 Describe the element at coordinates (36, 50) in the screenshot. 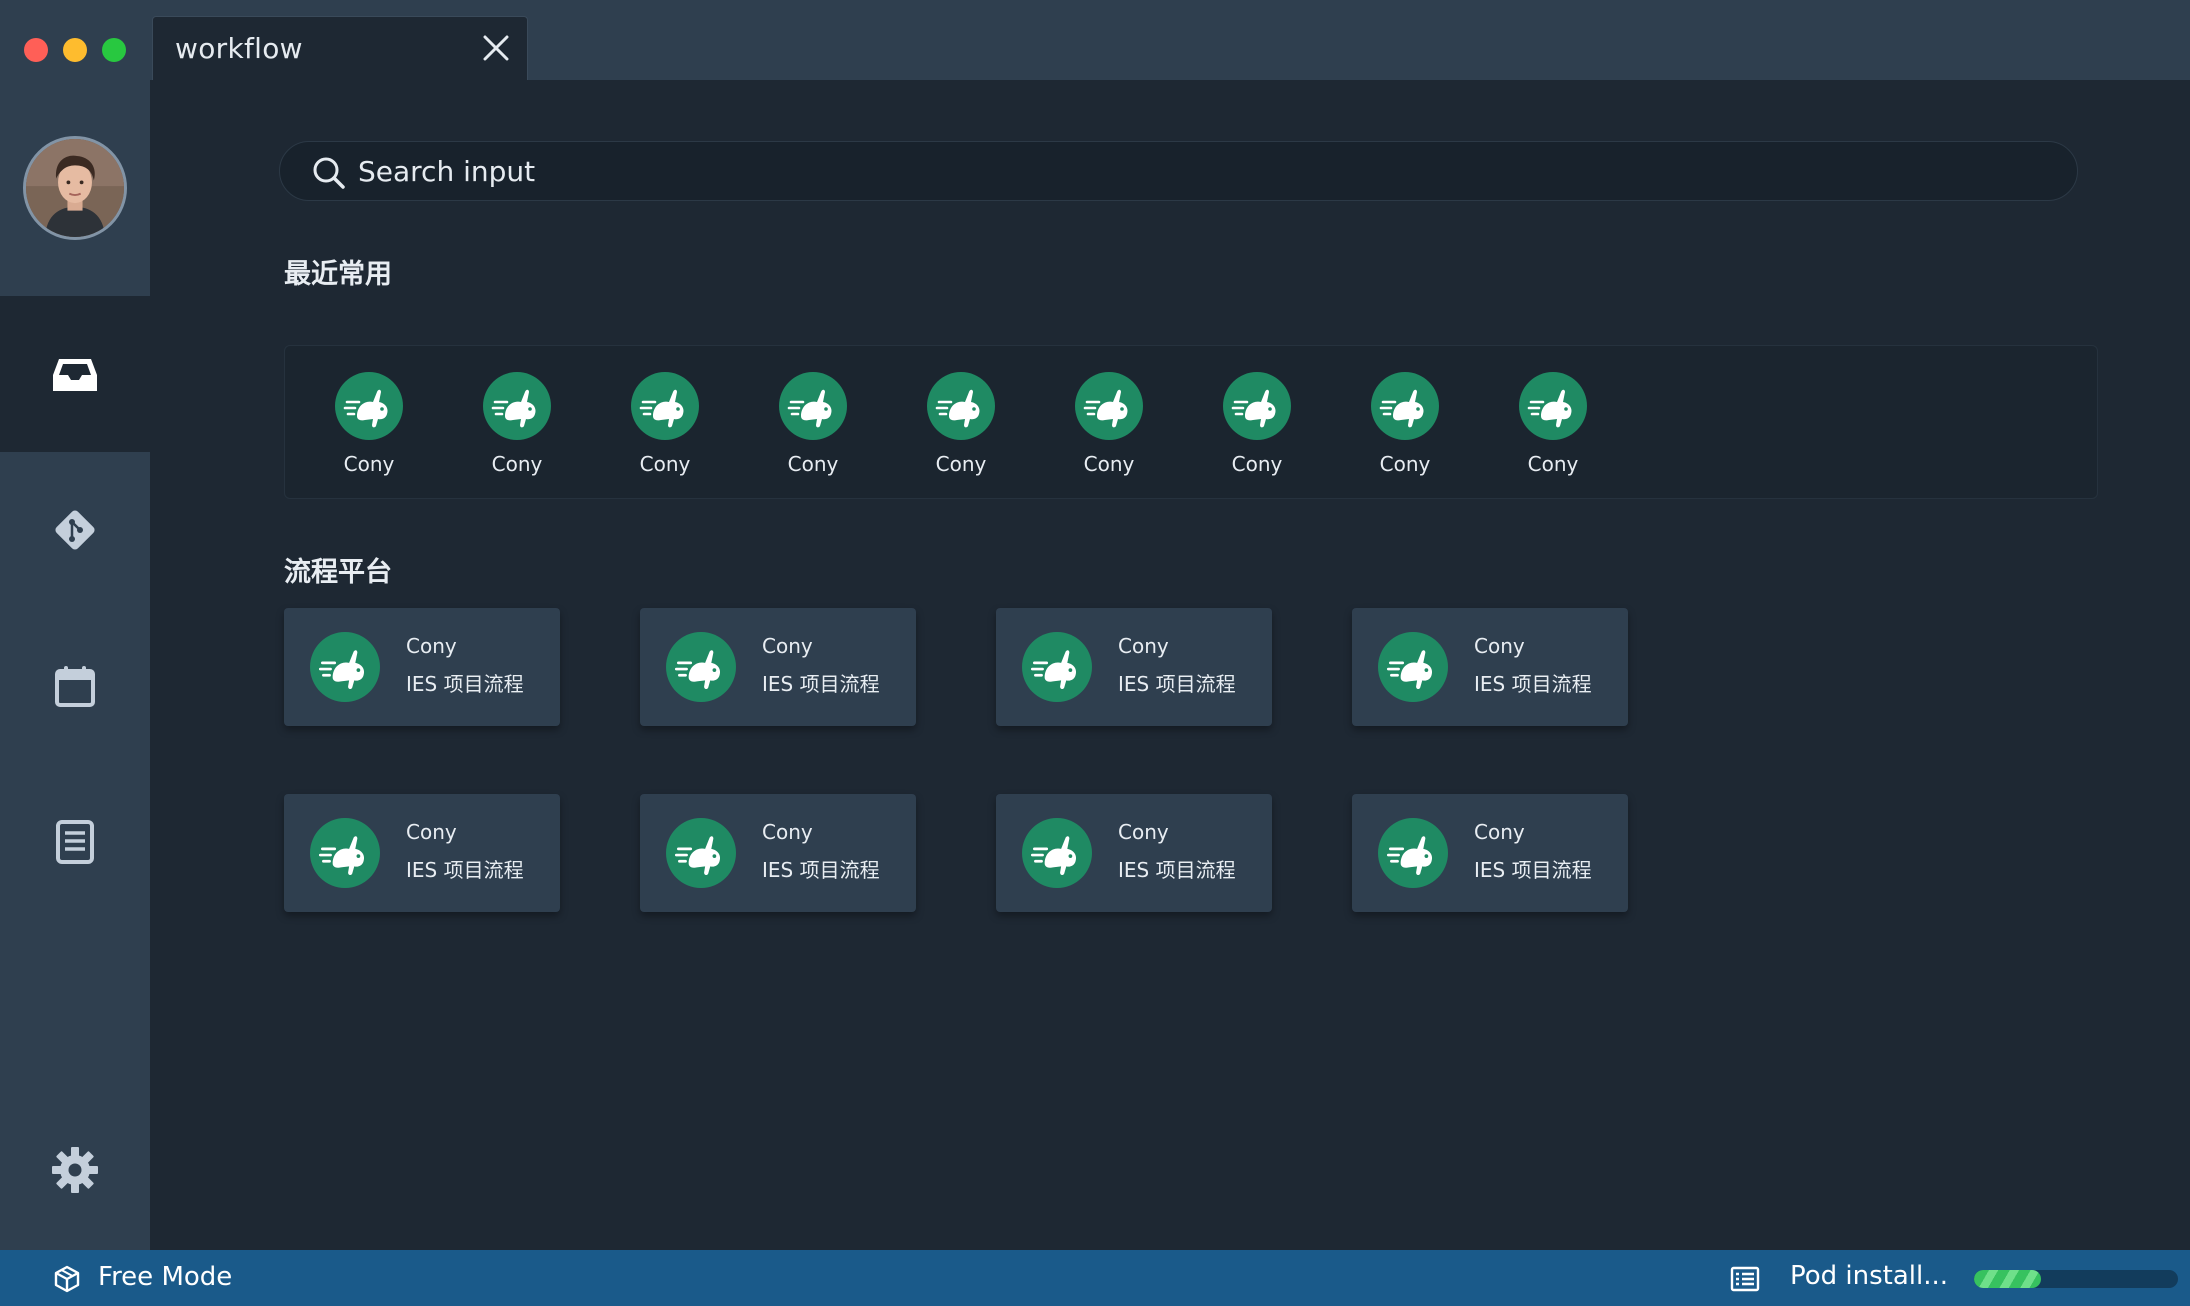

I see `close-window-button` at that location.